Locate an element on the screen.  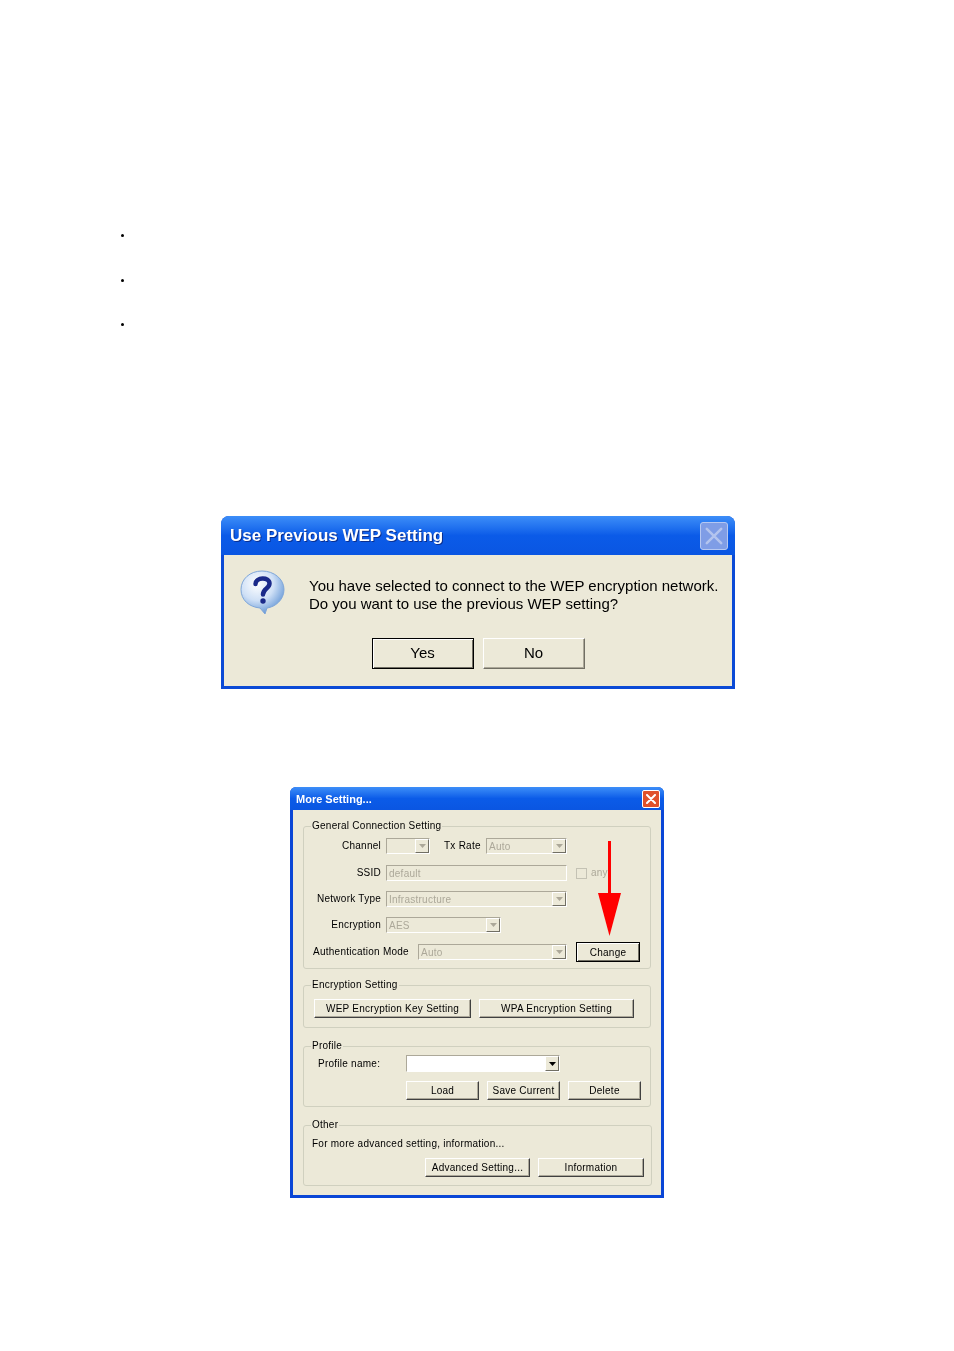
group-label: General Connection Setting is located at coordinates (377, 826).